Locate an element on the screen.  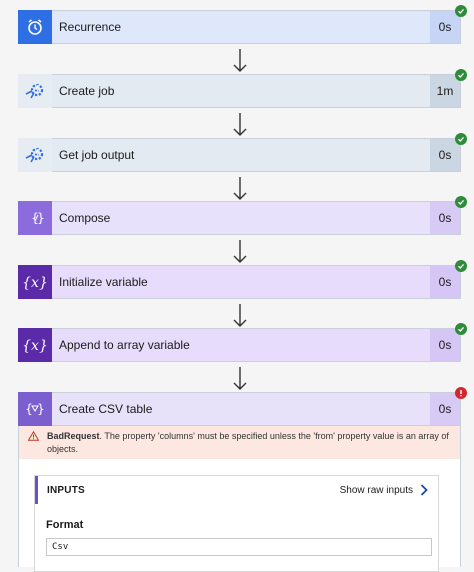
format-label: Format is located at coordinates (65, 525).